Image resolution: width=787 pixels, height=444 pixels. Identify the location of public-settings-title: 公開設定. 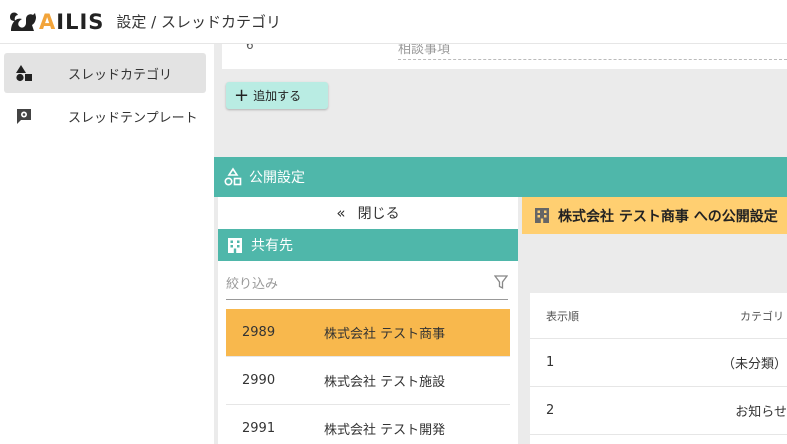
(277, 178).